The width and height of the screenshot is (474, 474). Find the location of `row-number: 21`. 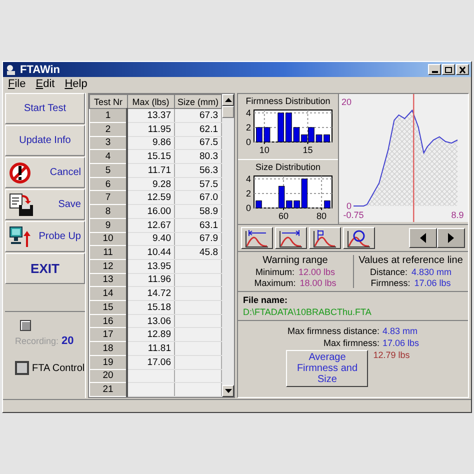

row-number: 21 is located at coordinates (108, 389).